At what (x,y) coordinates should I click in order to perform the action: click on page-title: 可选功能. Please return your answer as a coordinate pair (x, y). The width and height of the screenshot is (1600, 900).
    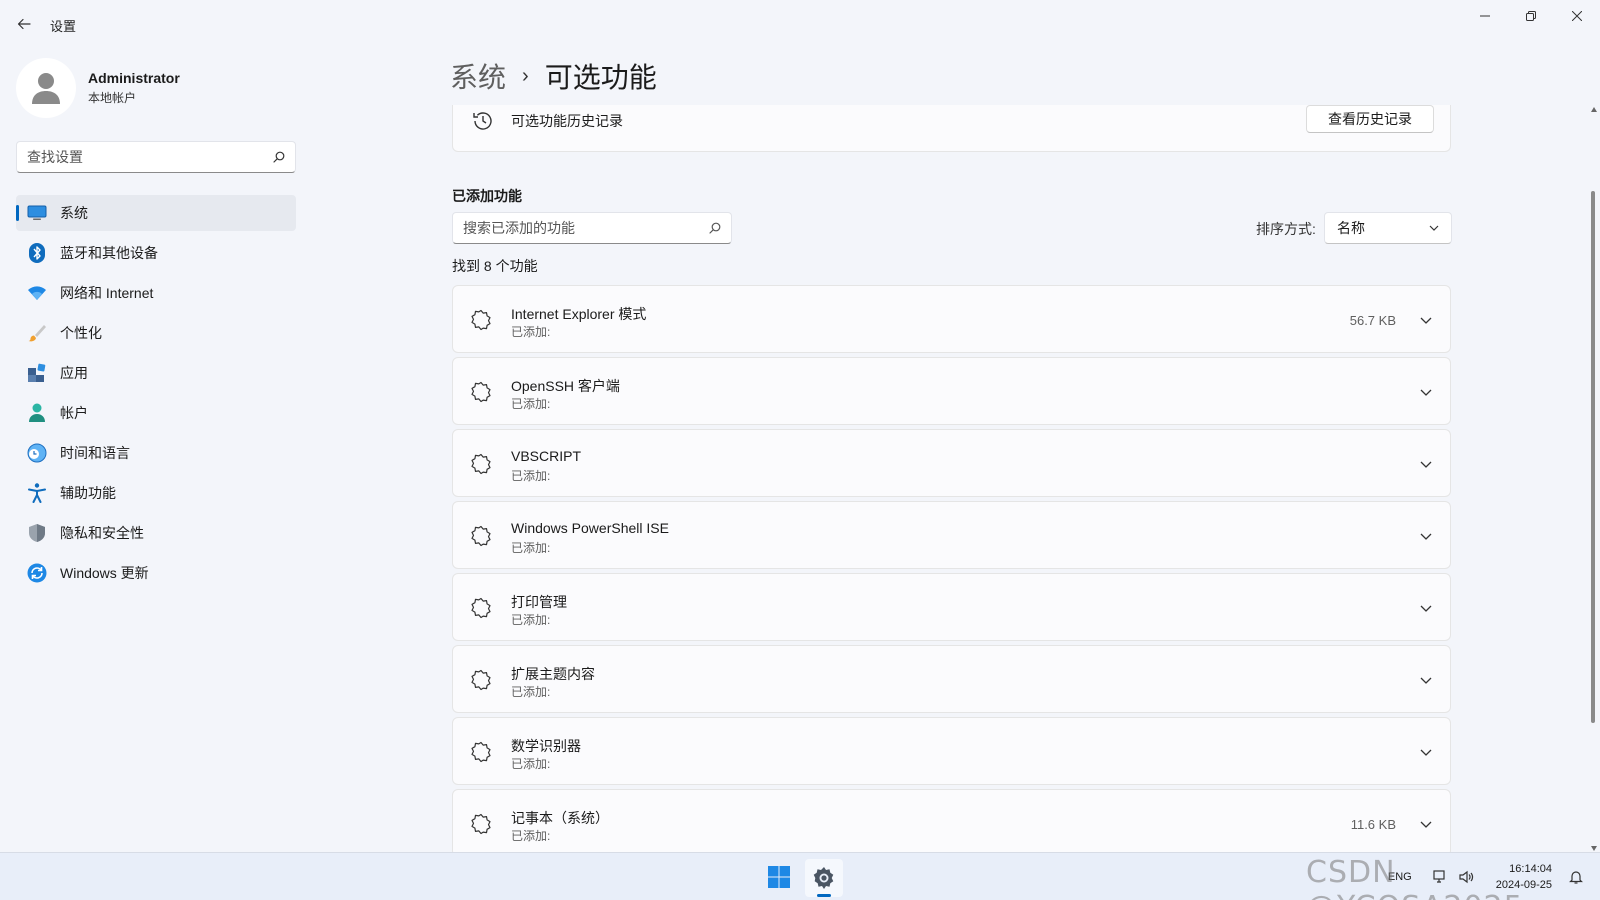
    Looking at the image, I should click on (600, 77).